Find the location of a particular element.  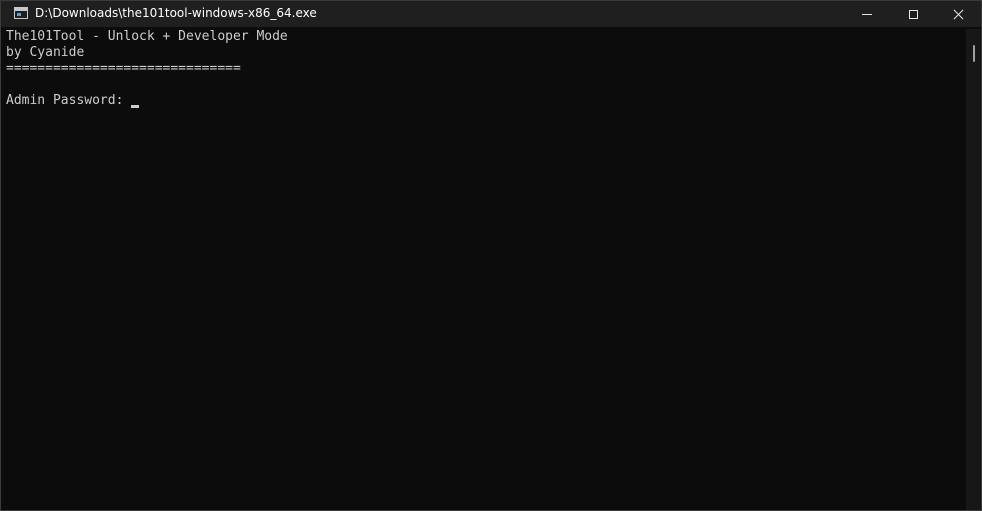

console-line-tool-name: The101Tool - Unlock + Developer Mode is located at coordinates (147, 36).